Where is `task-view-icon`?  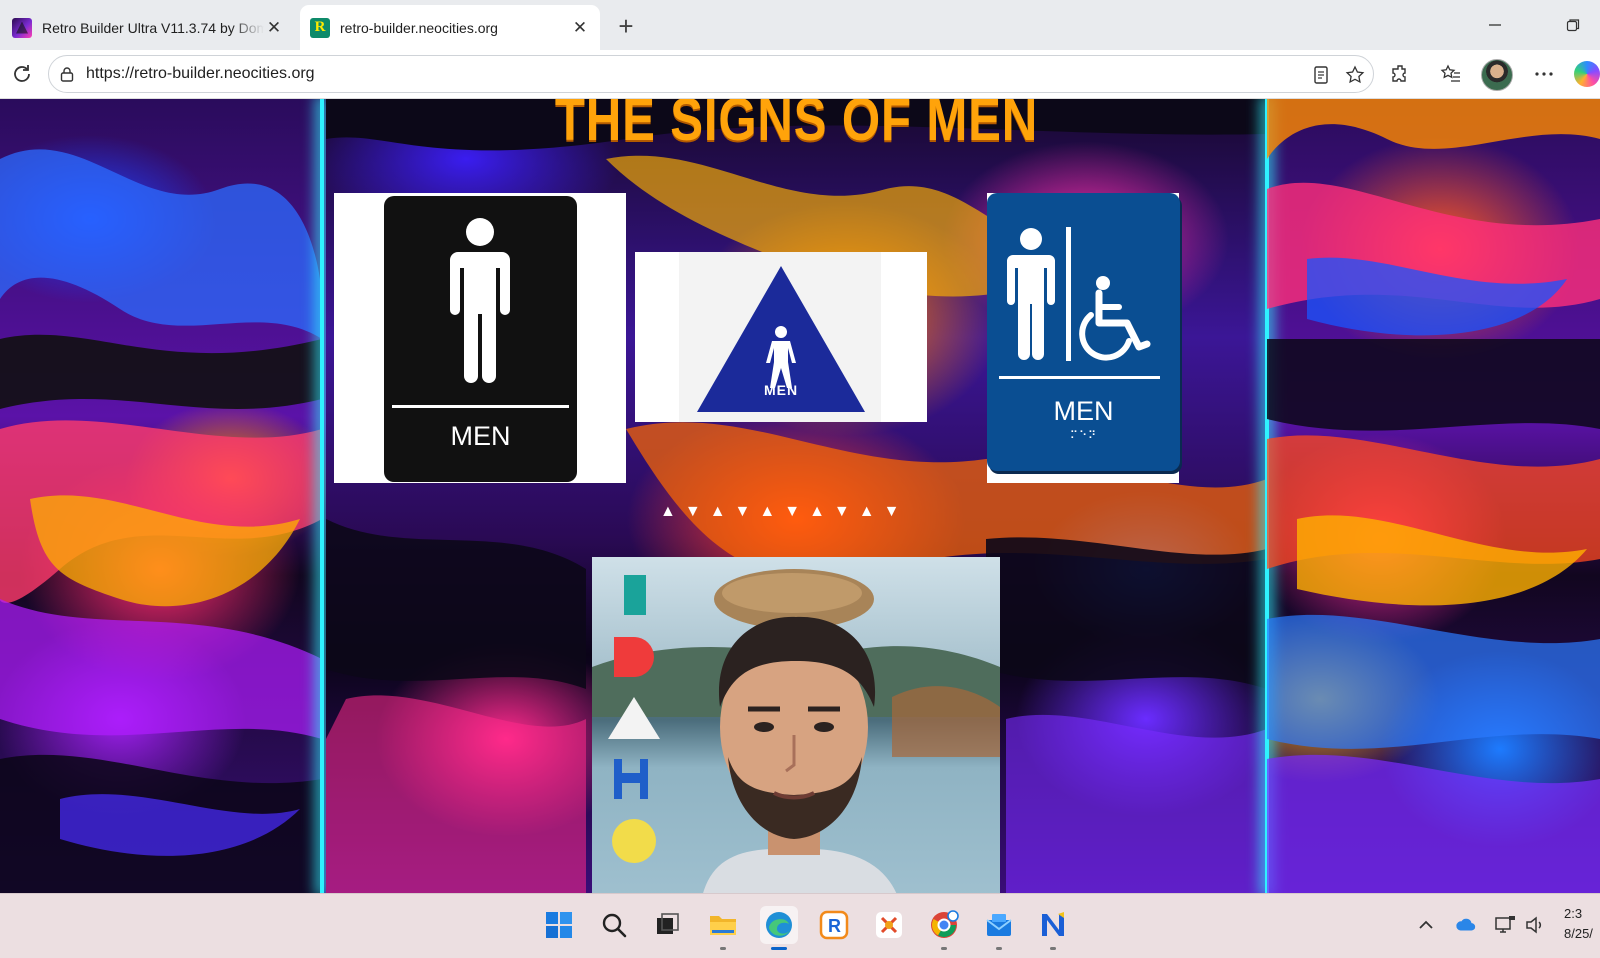
task-view-icon is located at coordinates (667, 925).